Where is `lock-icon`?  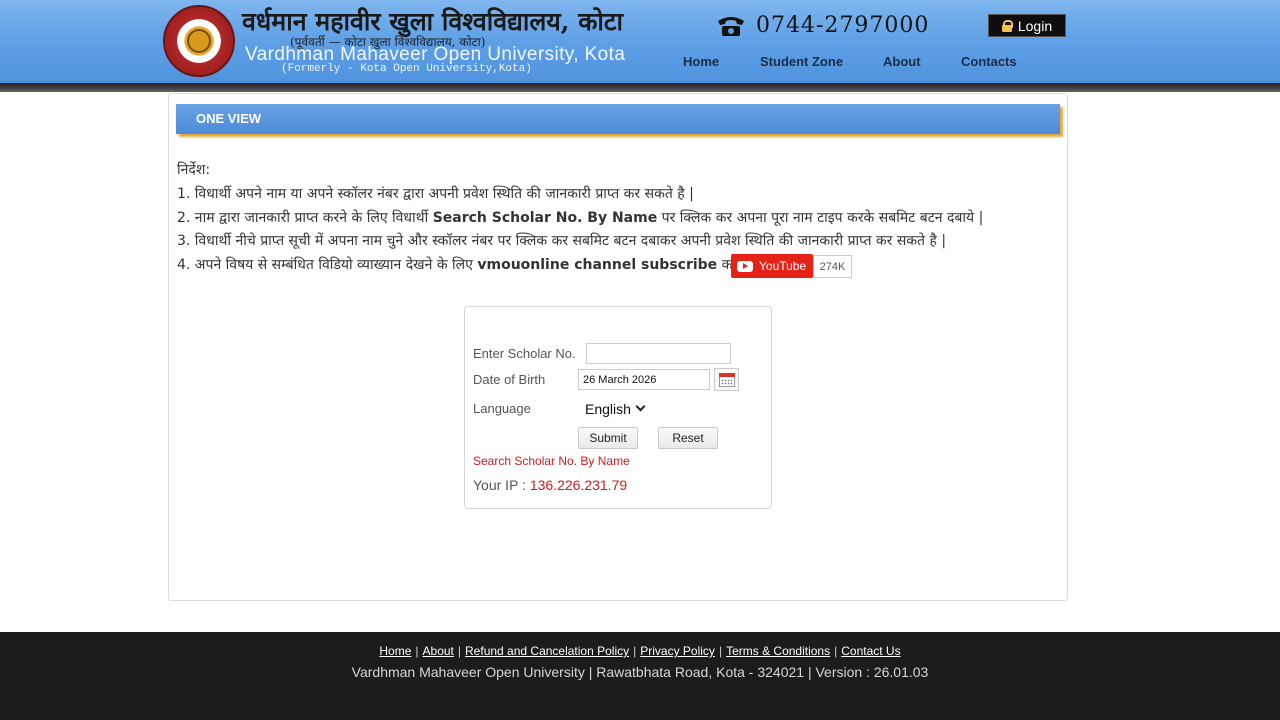 lock-icon is located at coordinates (1007, 25).